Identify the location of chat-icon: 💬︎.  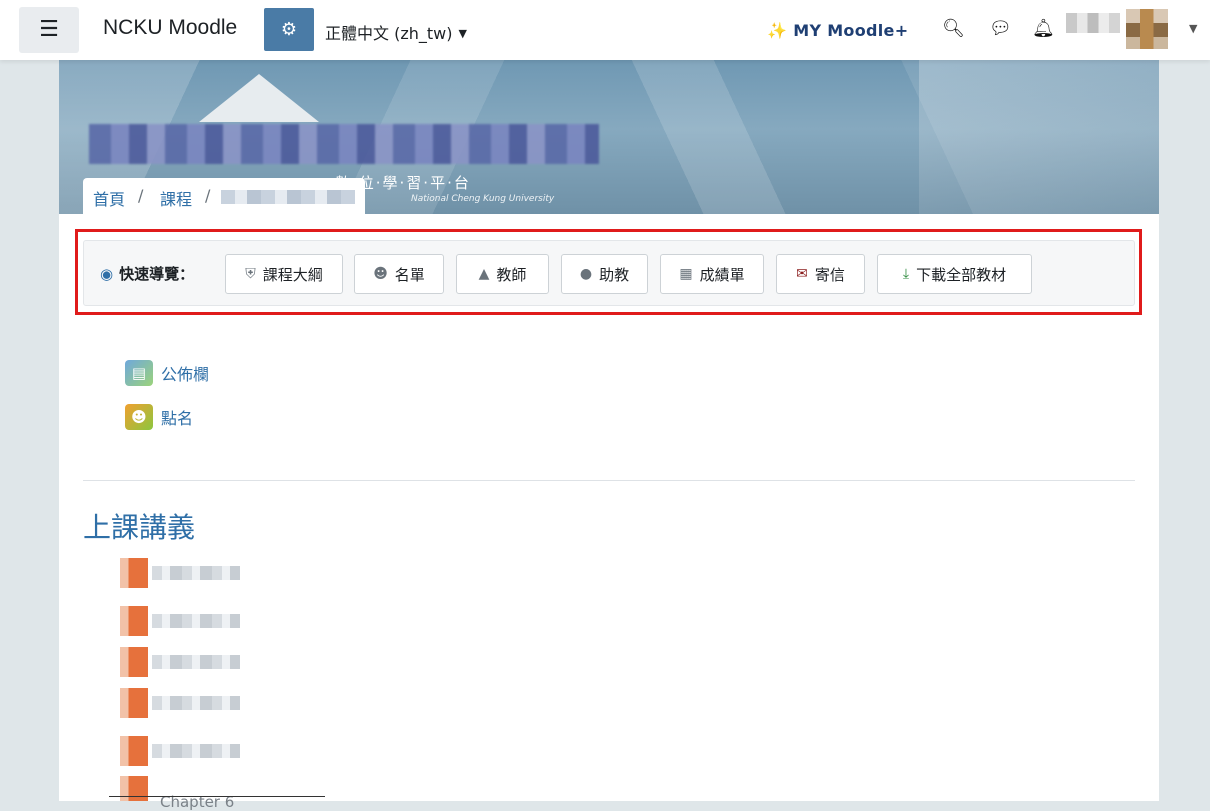
(1000, 28).